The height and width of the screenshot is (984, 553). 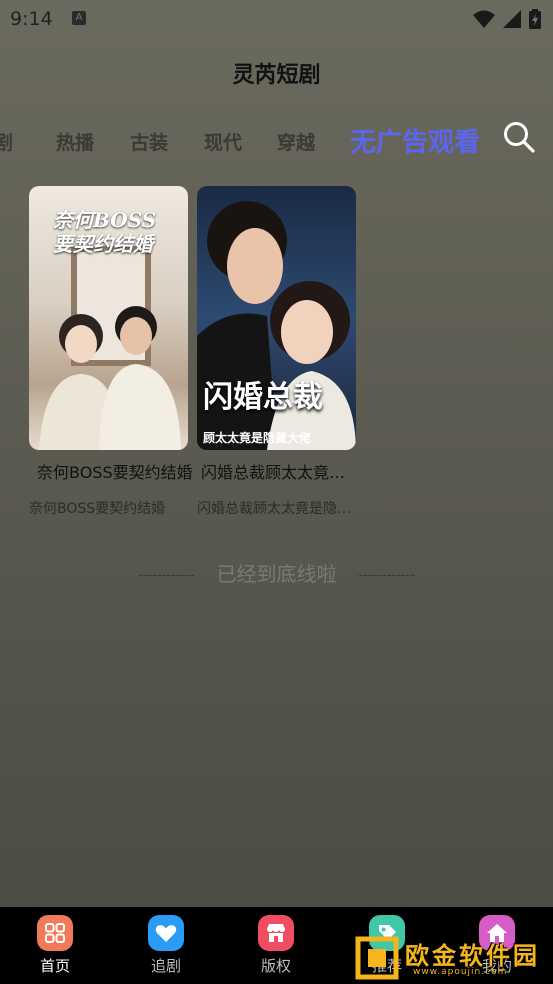 What do you see at coordinates (472, 956) in the screenshot?
I see `watermark-text: 欧金软件园` at bounding box center [472, 956].